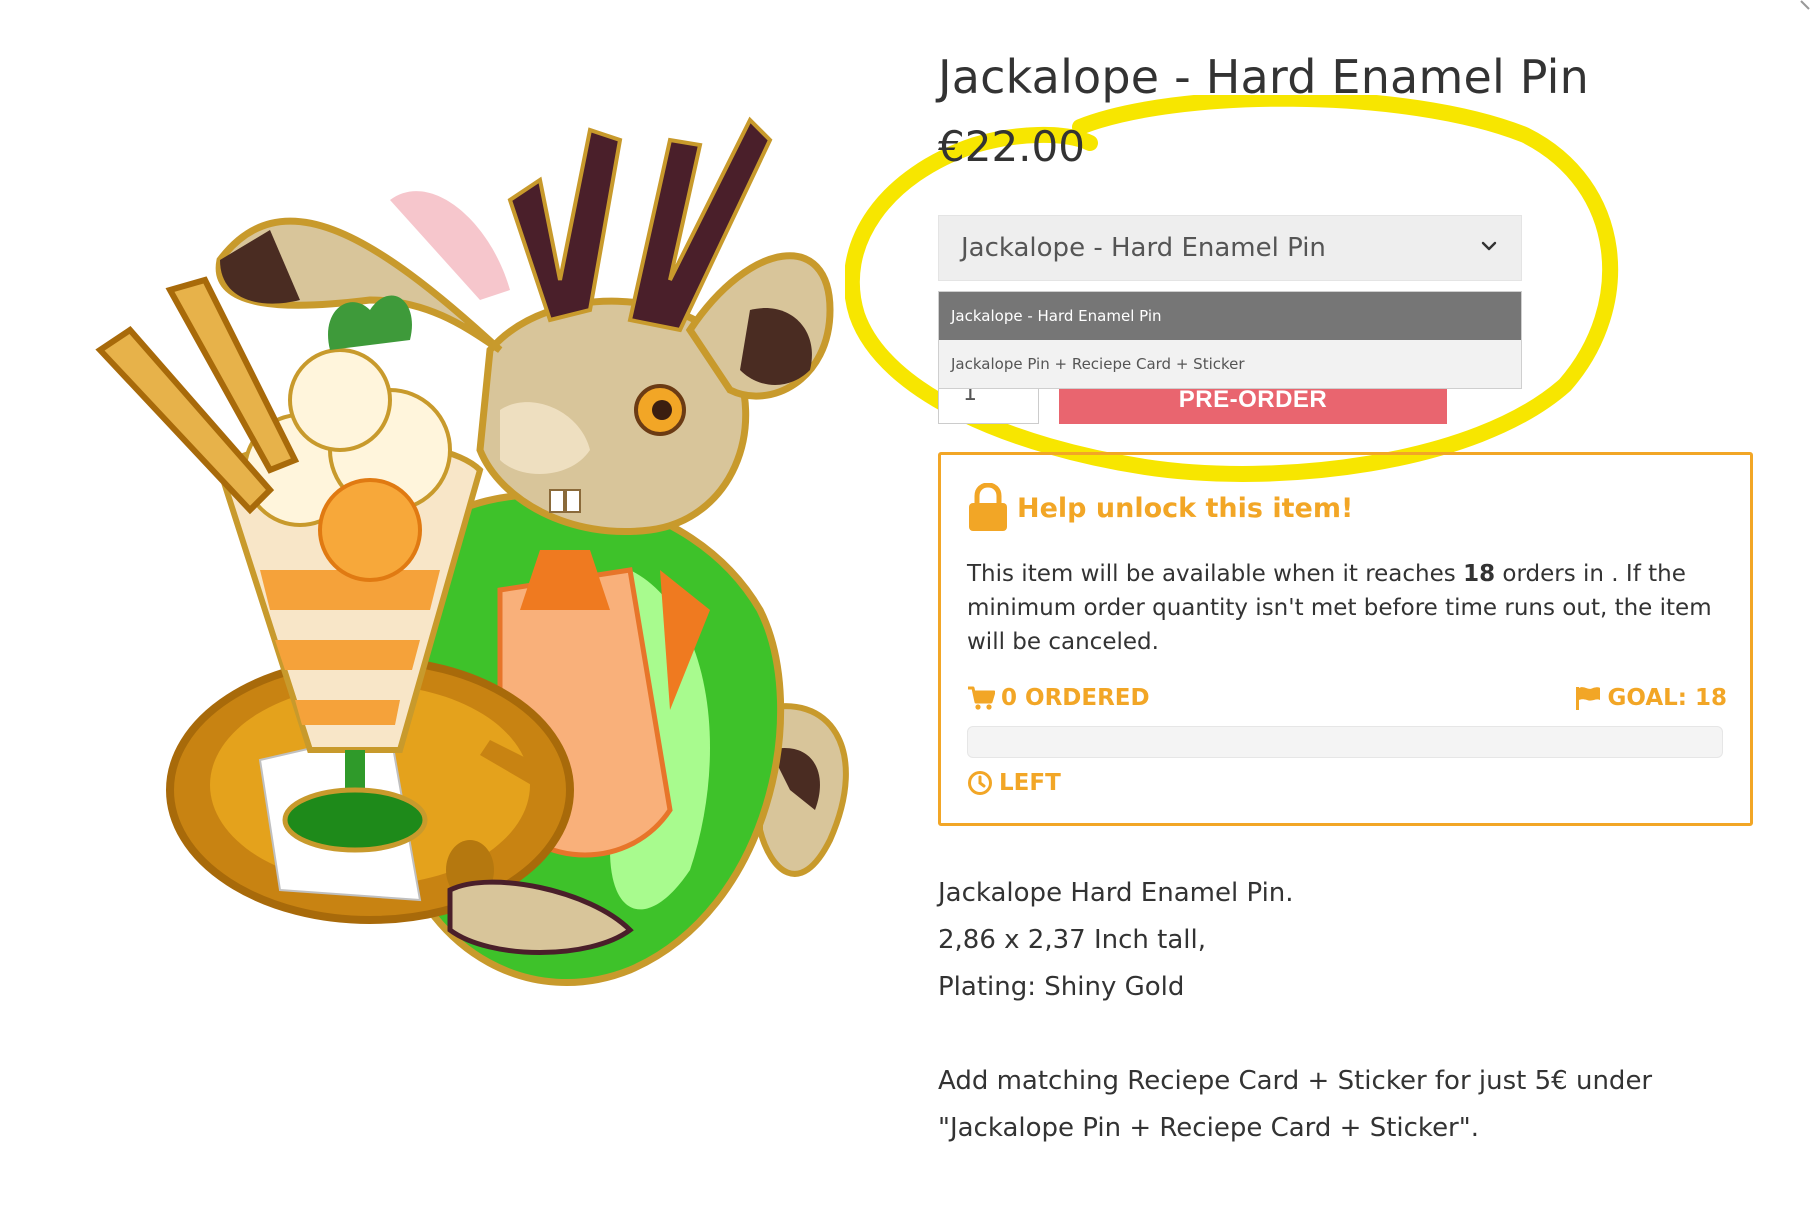 Image resolution: width=1810 pixels, height=1224 pixels. I want to click on ordered-label: 0 ORDERED, so click(1075, 698).